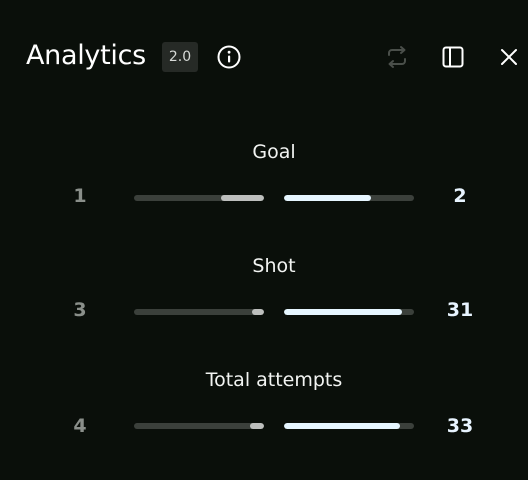 This screenshot has height=480, width=528. Describe the element at coordinates (460, 196) in the screenshot. I see `stat-right-value: 2` at that location.